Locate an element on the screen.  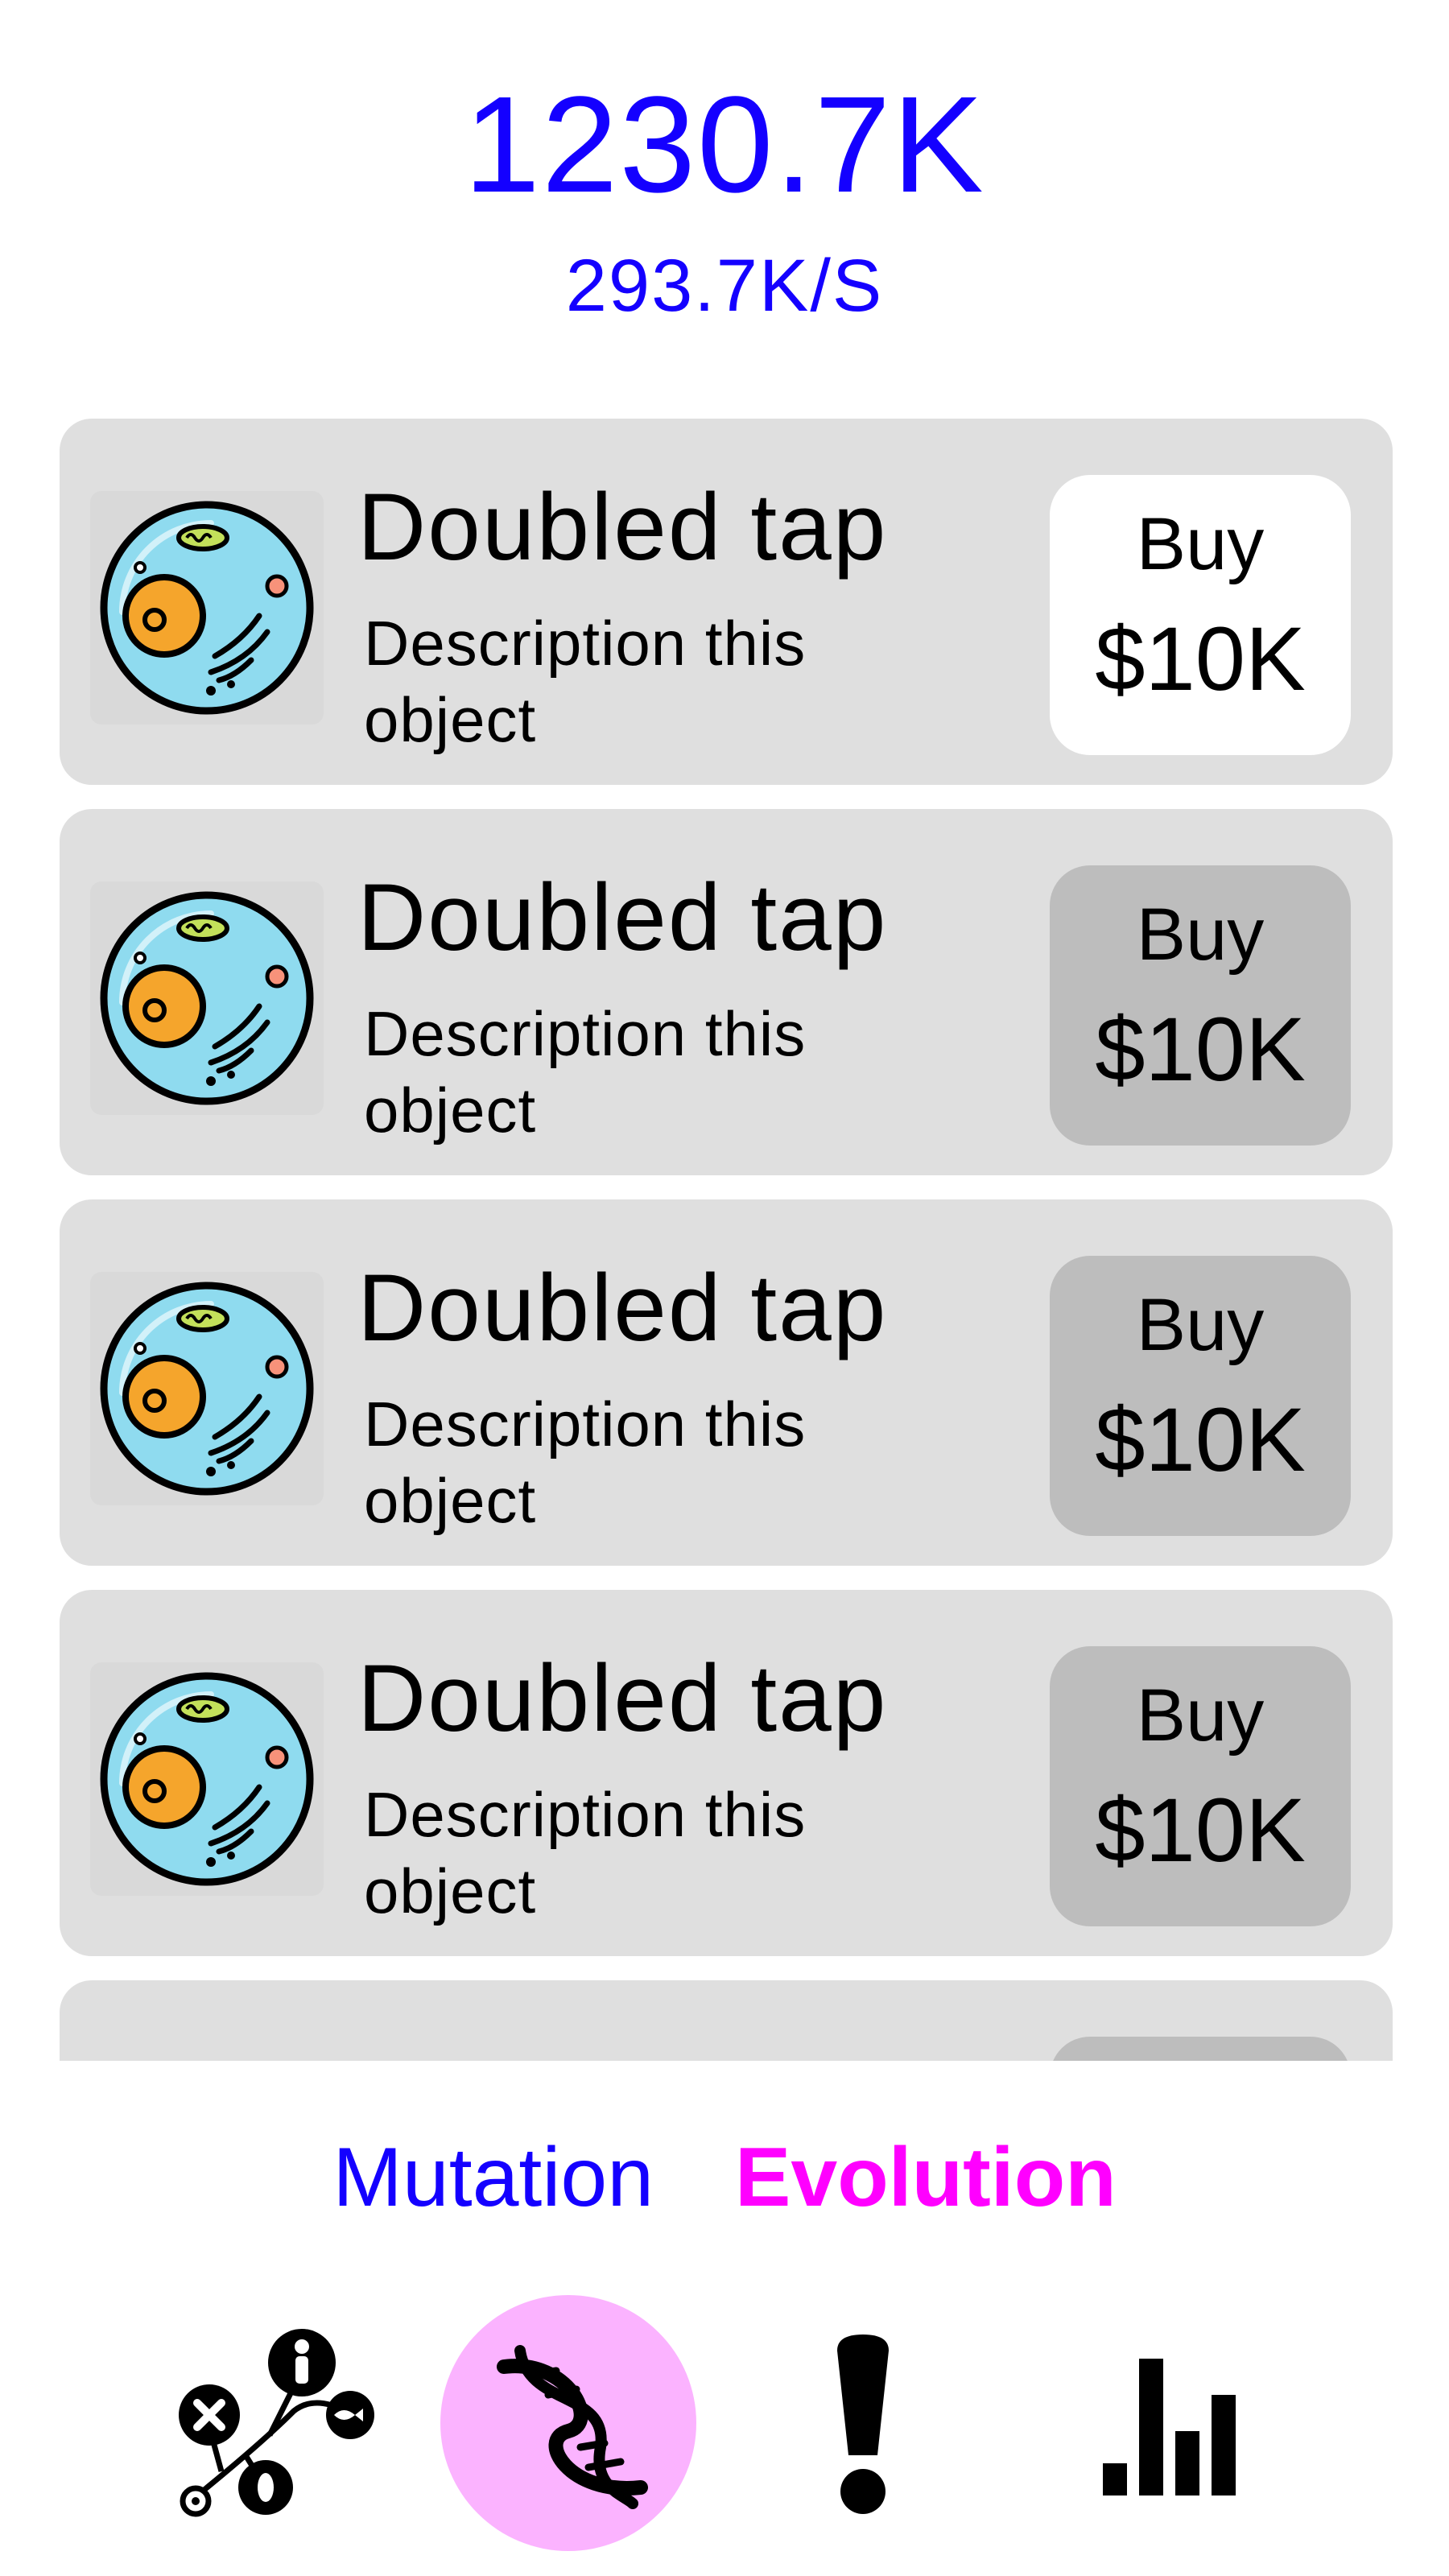
score-counter: 1230.7K is located at coordinates (724, 144).